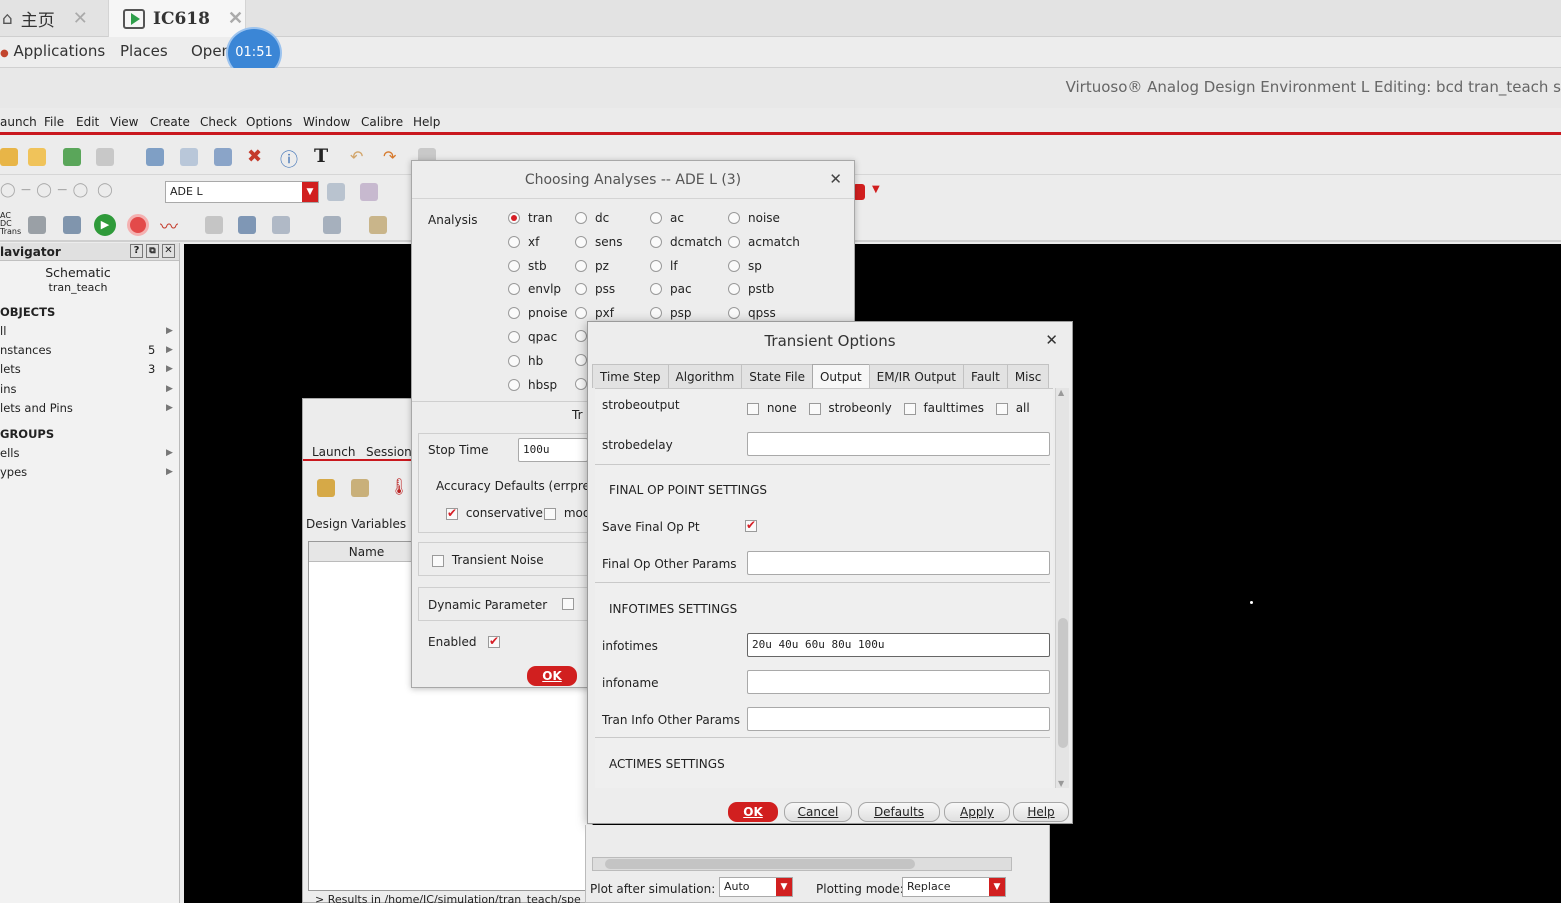 This screenshot has width=1561, height=903. What do you see at coordinates (105, 225) in the screenshot?
I see `run-icon: ▶` at bounding box center [105, 225].